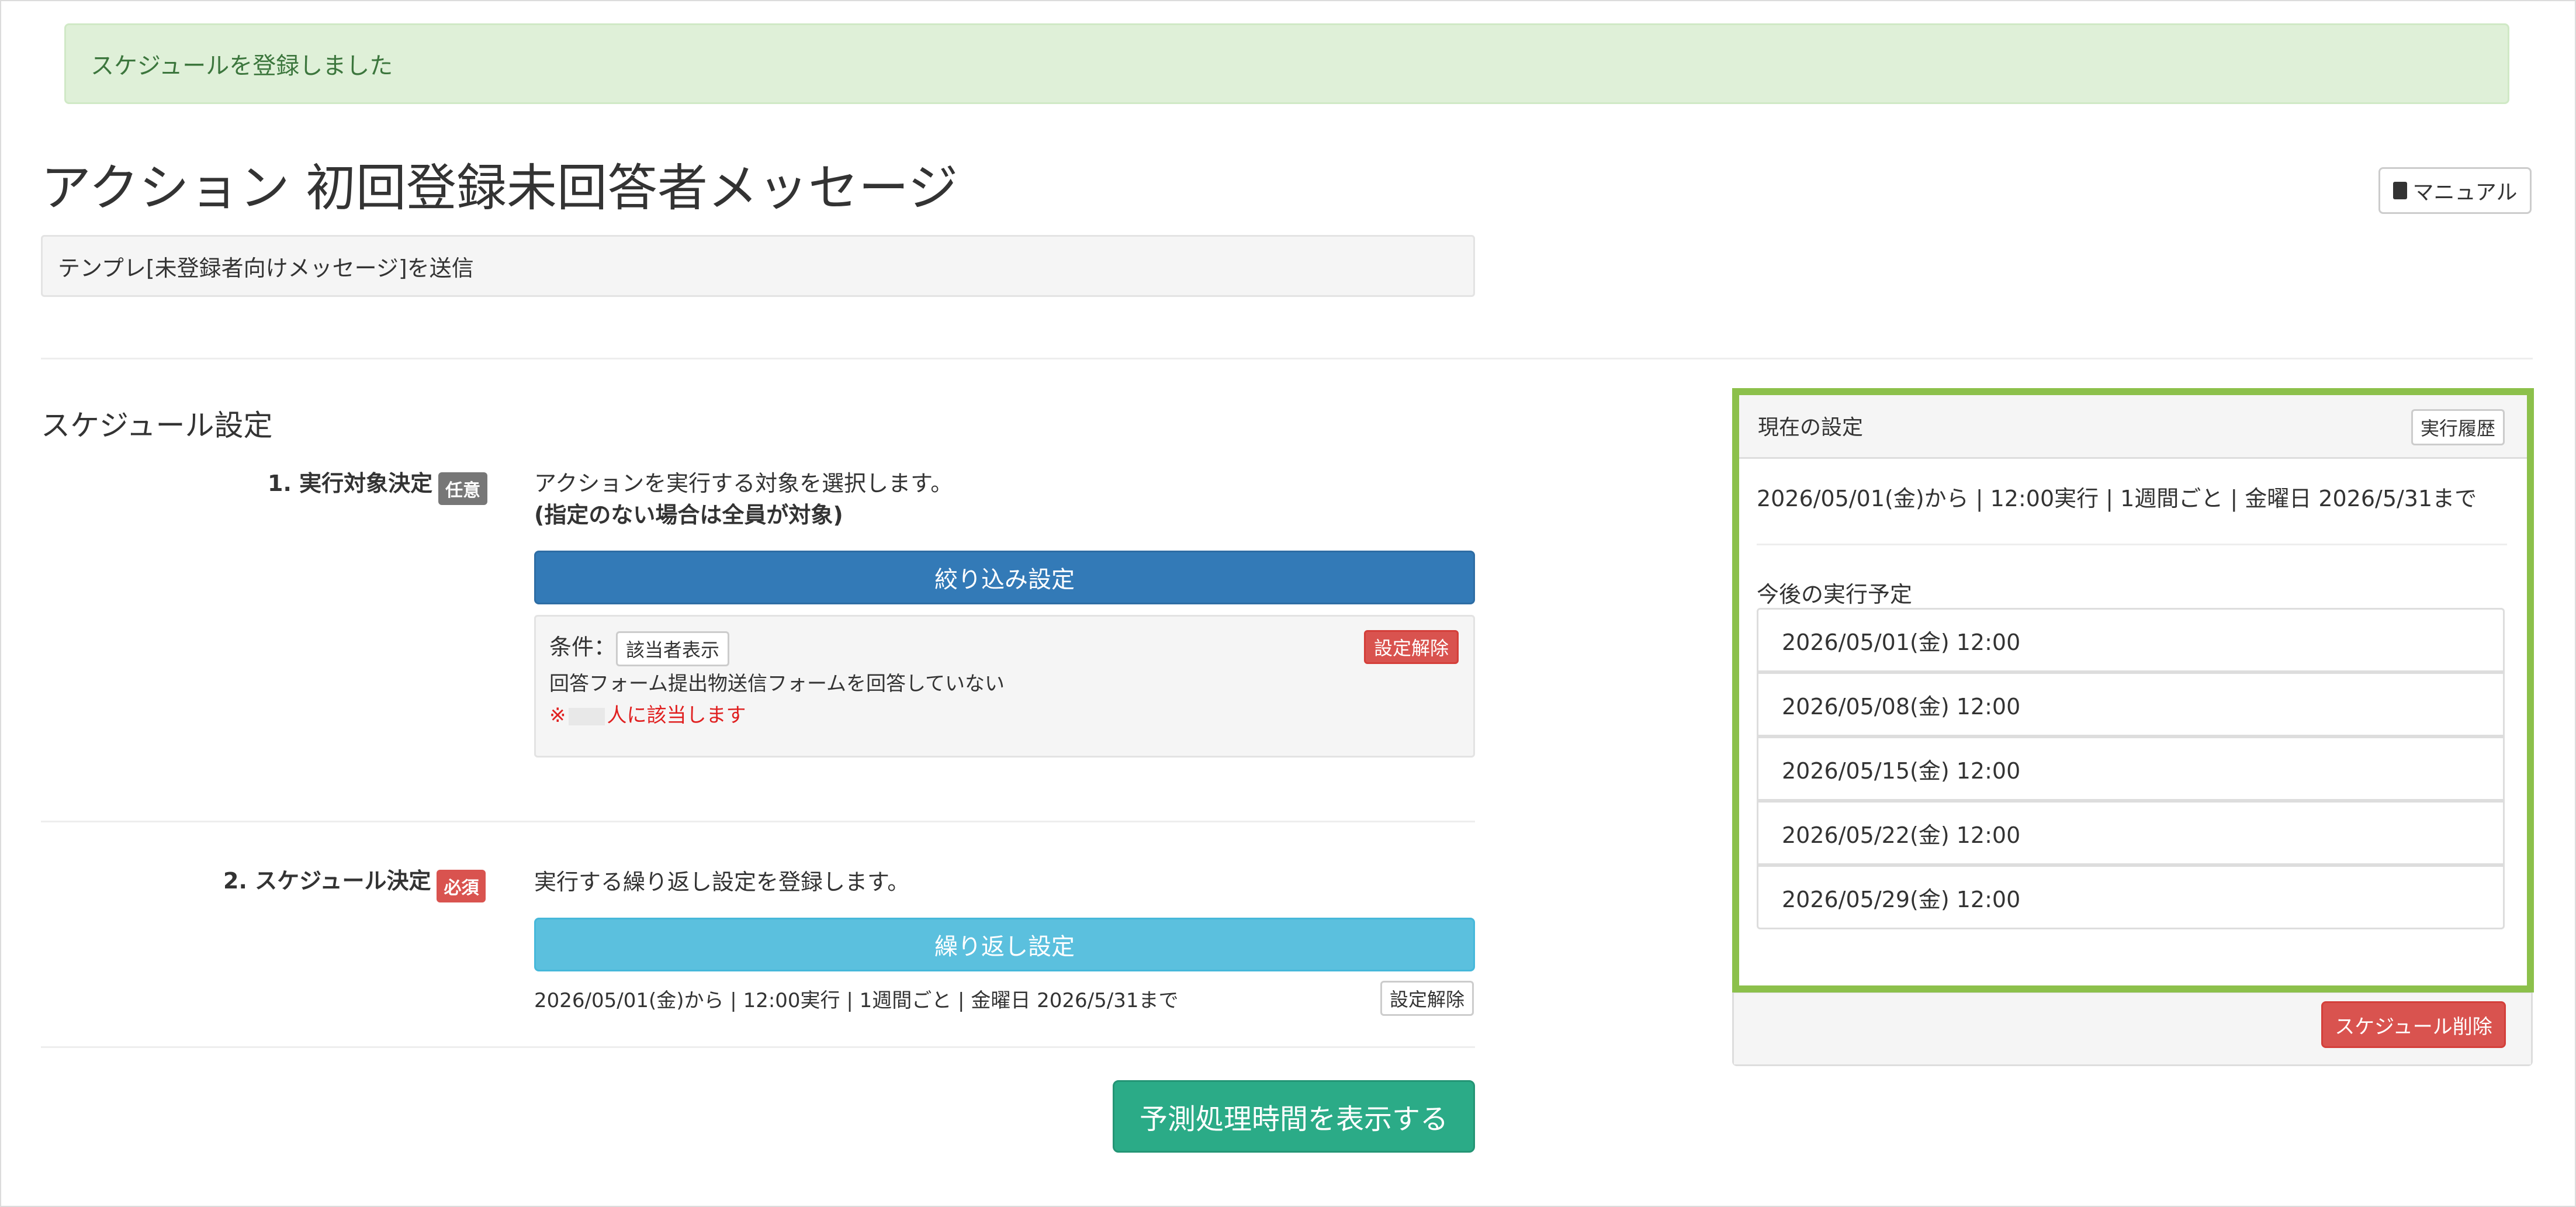  I want to click on upcoming-item: 2026/05/01(金) 12:00, so click(2131, 640).